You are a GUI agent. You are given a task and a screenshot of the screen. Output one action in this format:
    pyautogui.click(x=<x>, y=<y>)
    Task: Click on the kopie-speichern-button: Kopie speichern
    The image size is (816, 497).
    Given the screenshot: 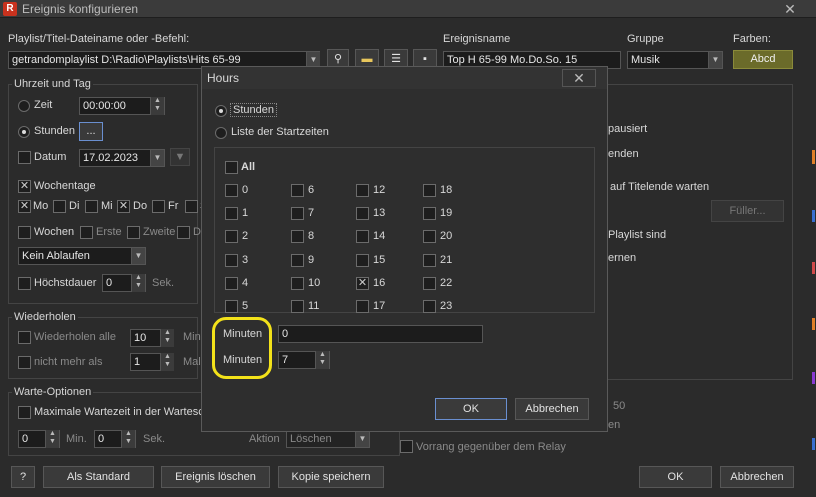 What is the action you would take?
    pyautogui.click(x=331, y=477)
    